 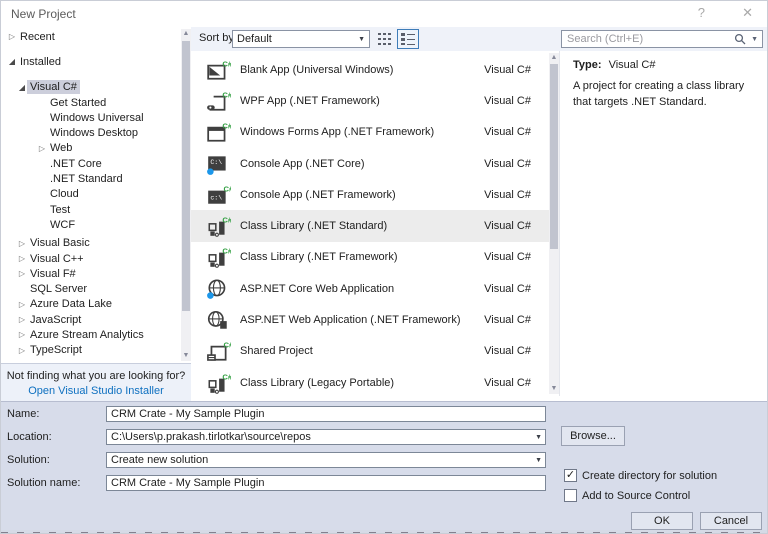 I want to click on tree-scrollbar-thumb, so click(x=186, y=176).